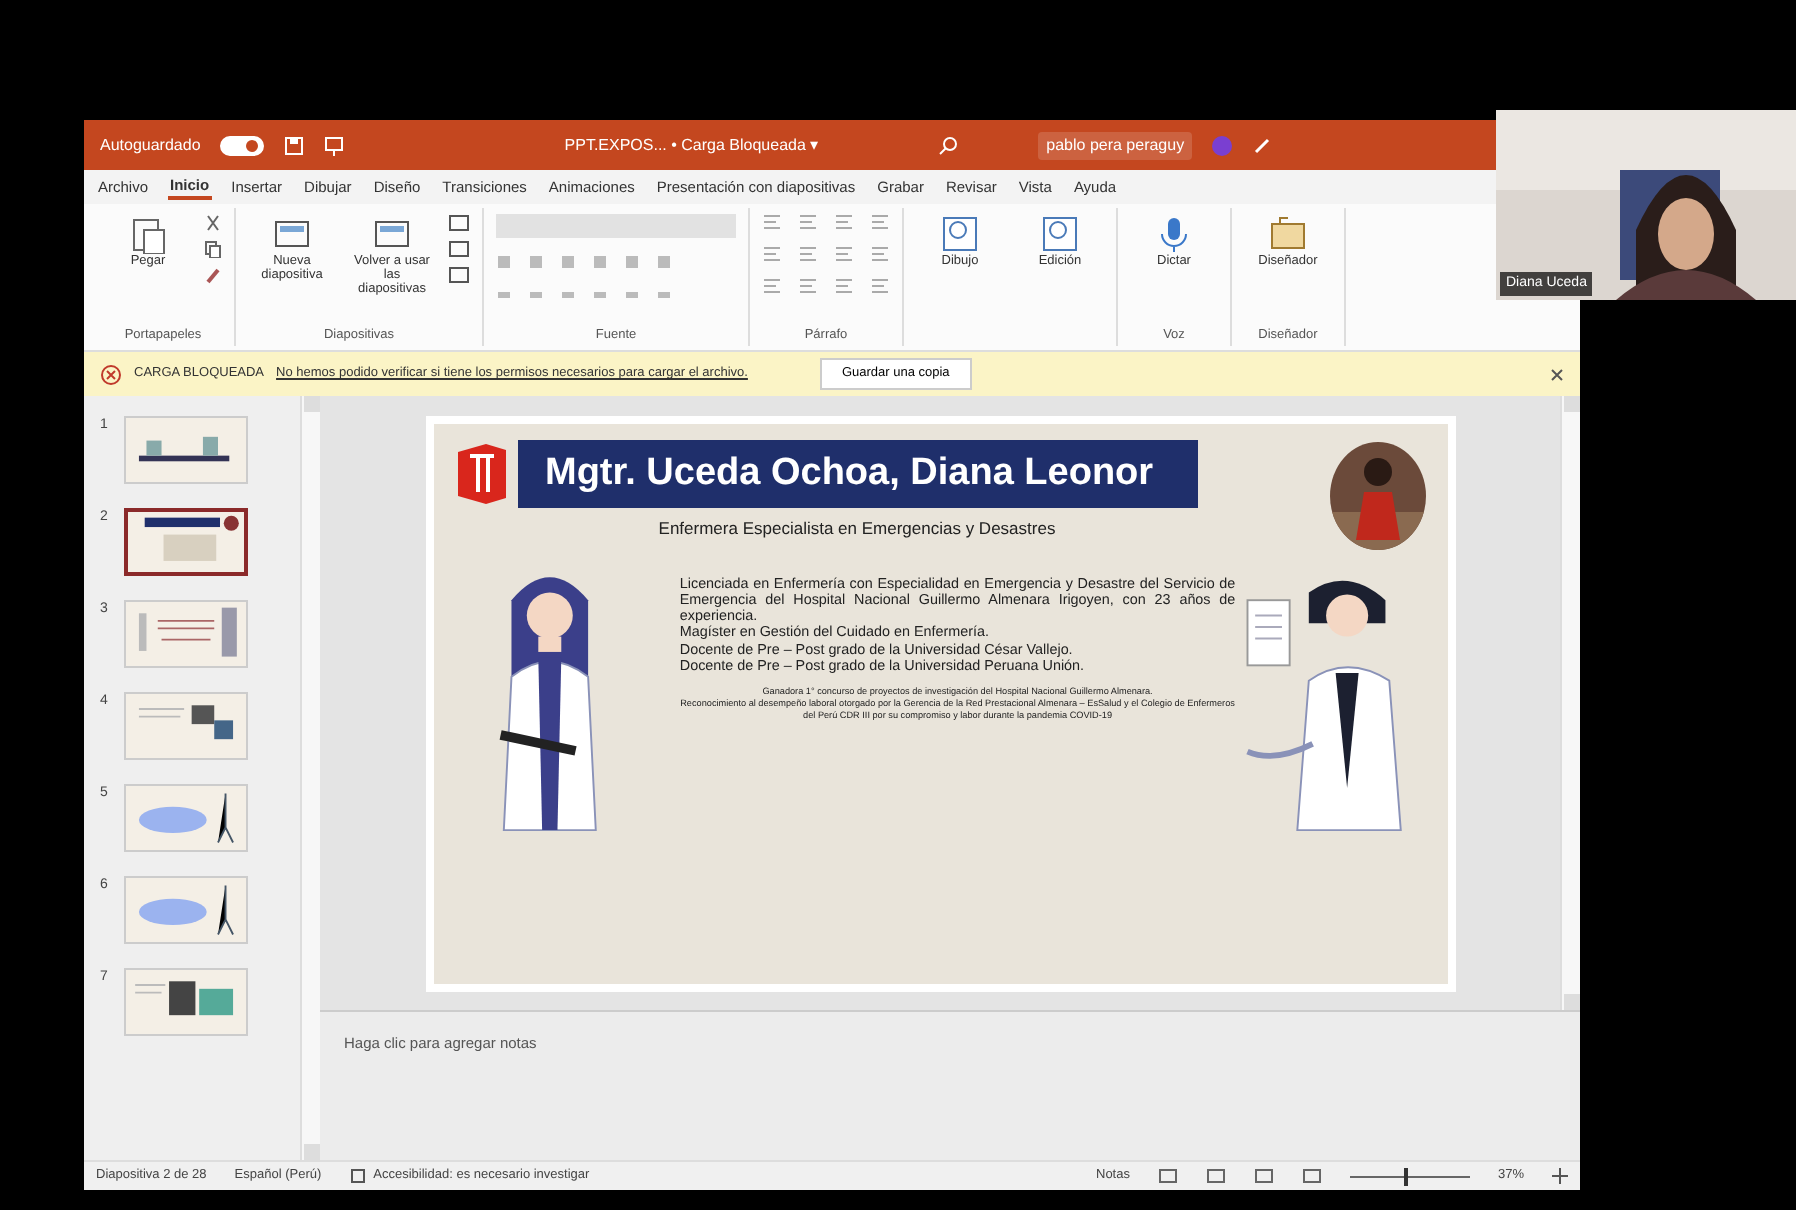  I want to click on pen-icon, so click(1262, 145).